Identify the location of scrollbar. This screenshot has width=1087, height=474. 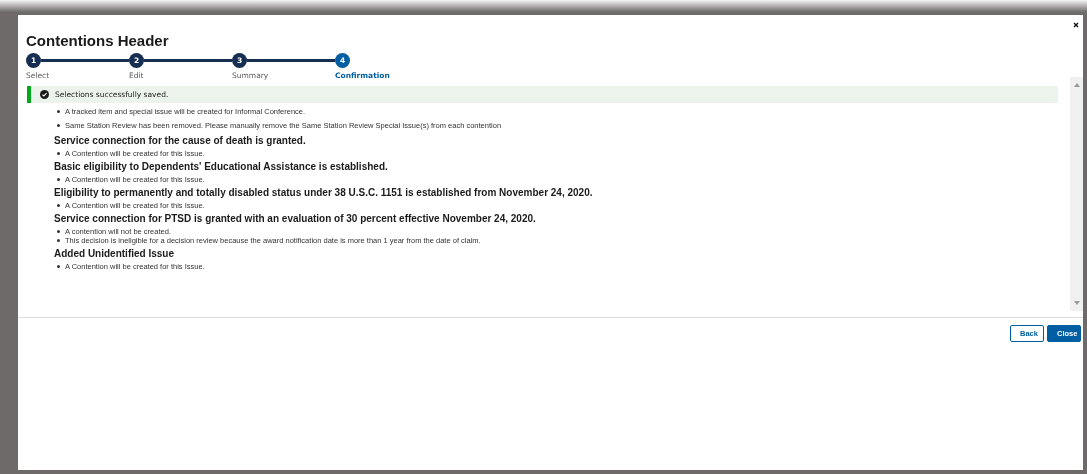
(1076, 194).